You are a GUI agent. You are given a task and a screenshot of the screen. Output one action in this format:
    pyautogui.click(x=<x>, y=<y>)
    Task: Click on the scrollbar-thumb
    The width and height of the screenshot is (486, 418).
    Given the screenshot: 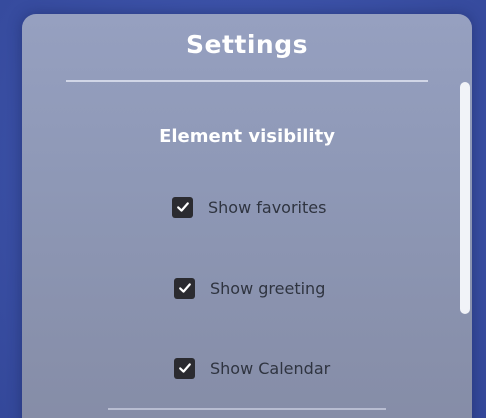 What is the action you would take?
    pyautogui.click(x=465, y=198)
    